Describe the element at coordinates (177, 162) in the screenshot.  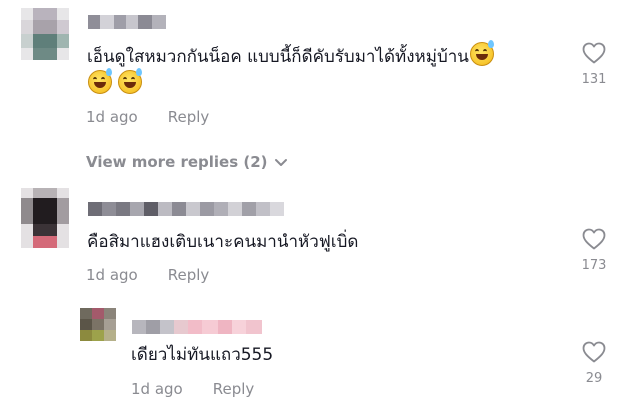
I see `view-more-label: View more replies (2)` at that location.